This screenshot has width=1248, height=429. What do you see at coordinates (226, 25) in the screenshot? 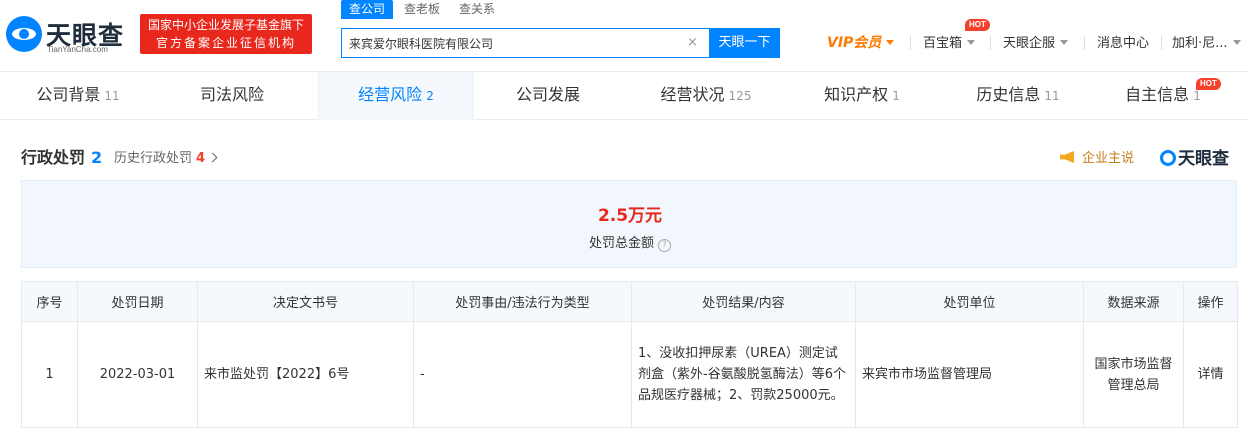
I see `fund-badge-line-1: 国家中小企业发展子基金旗下` at bounding box center [226, 25].